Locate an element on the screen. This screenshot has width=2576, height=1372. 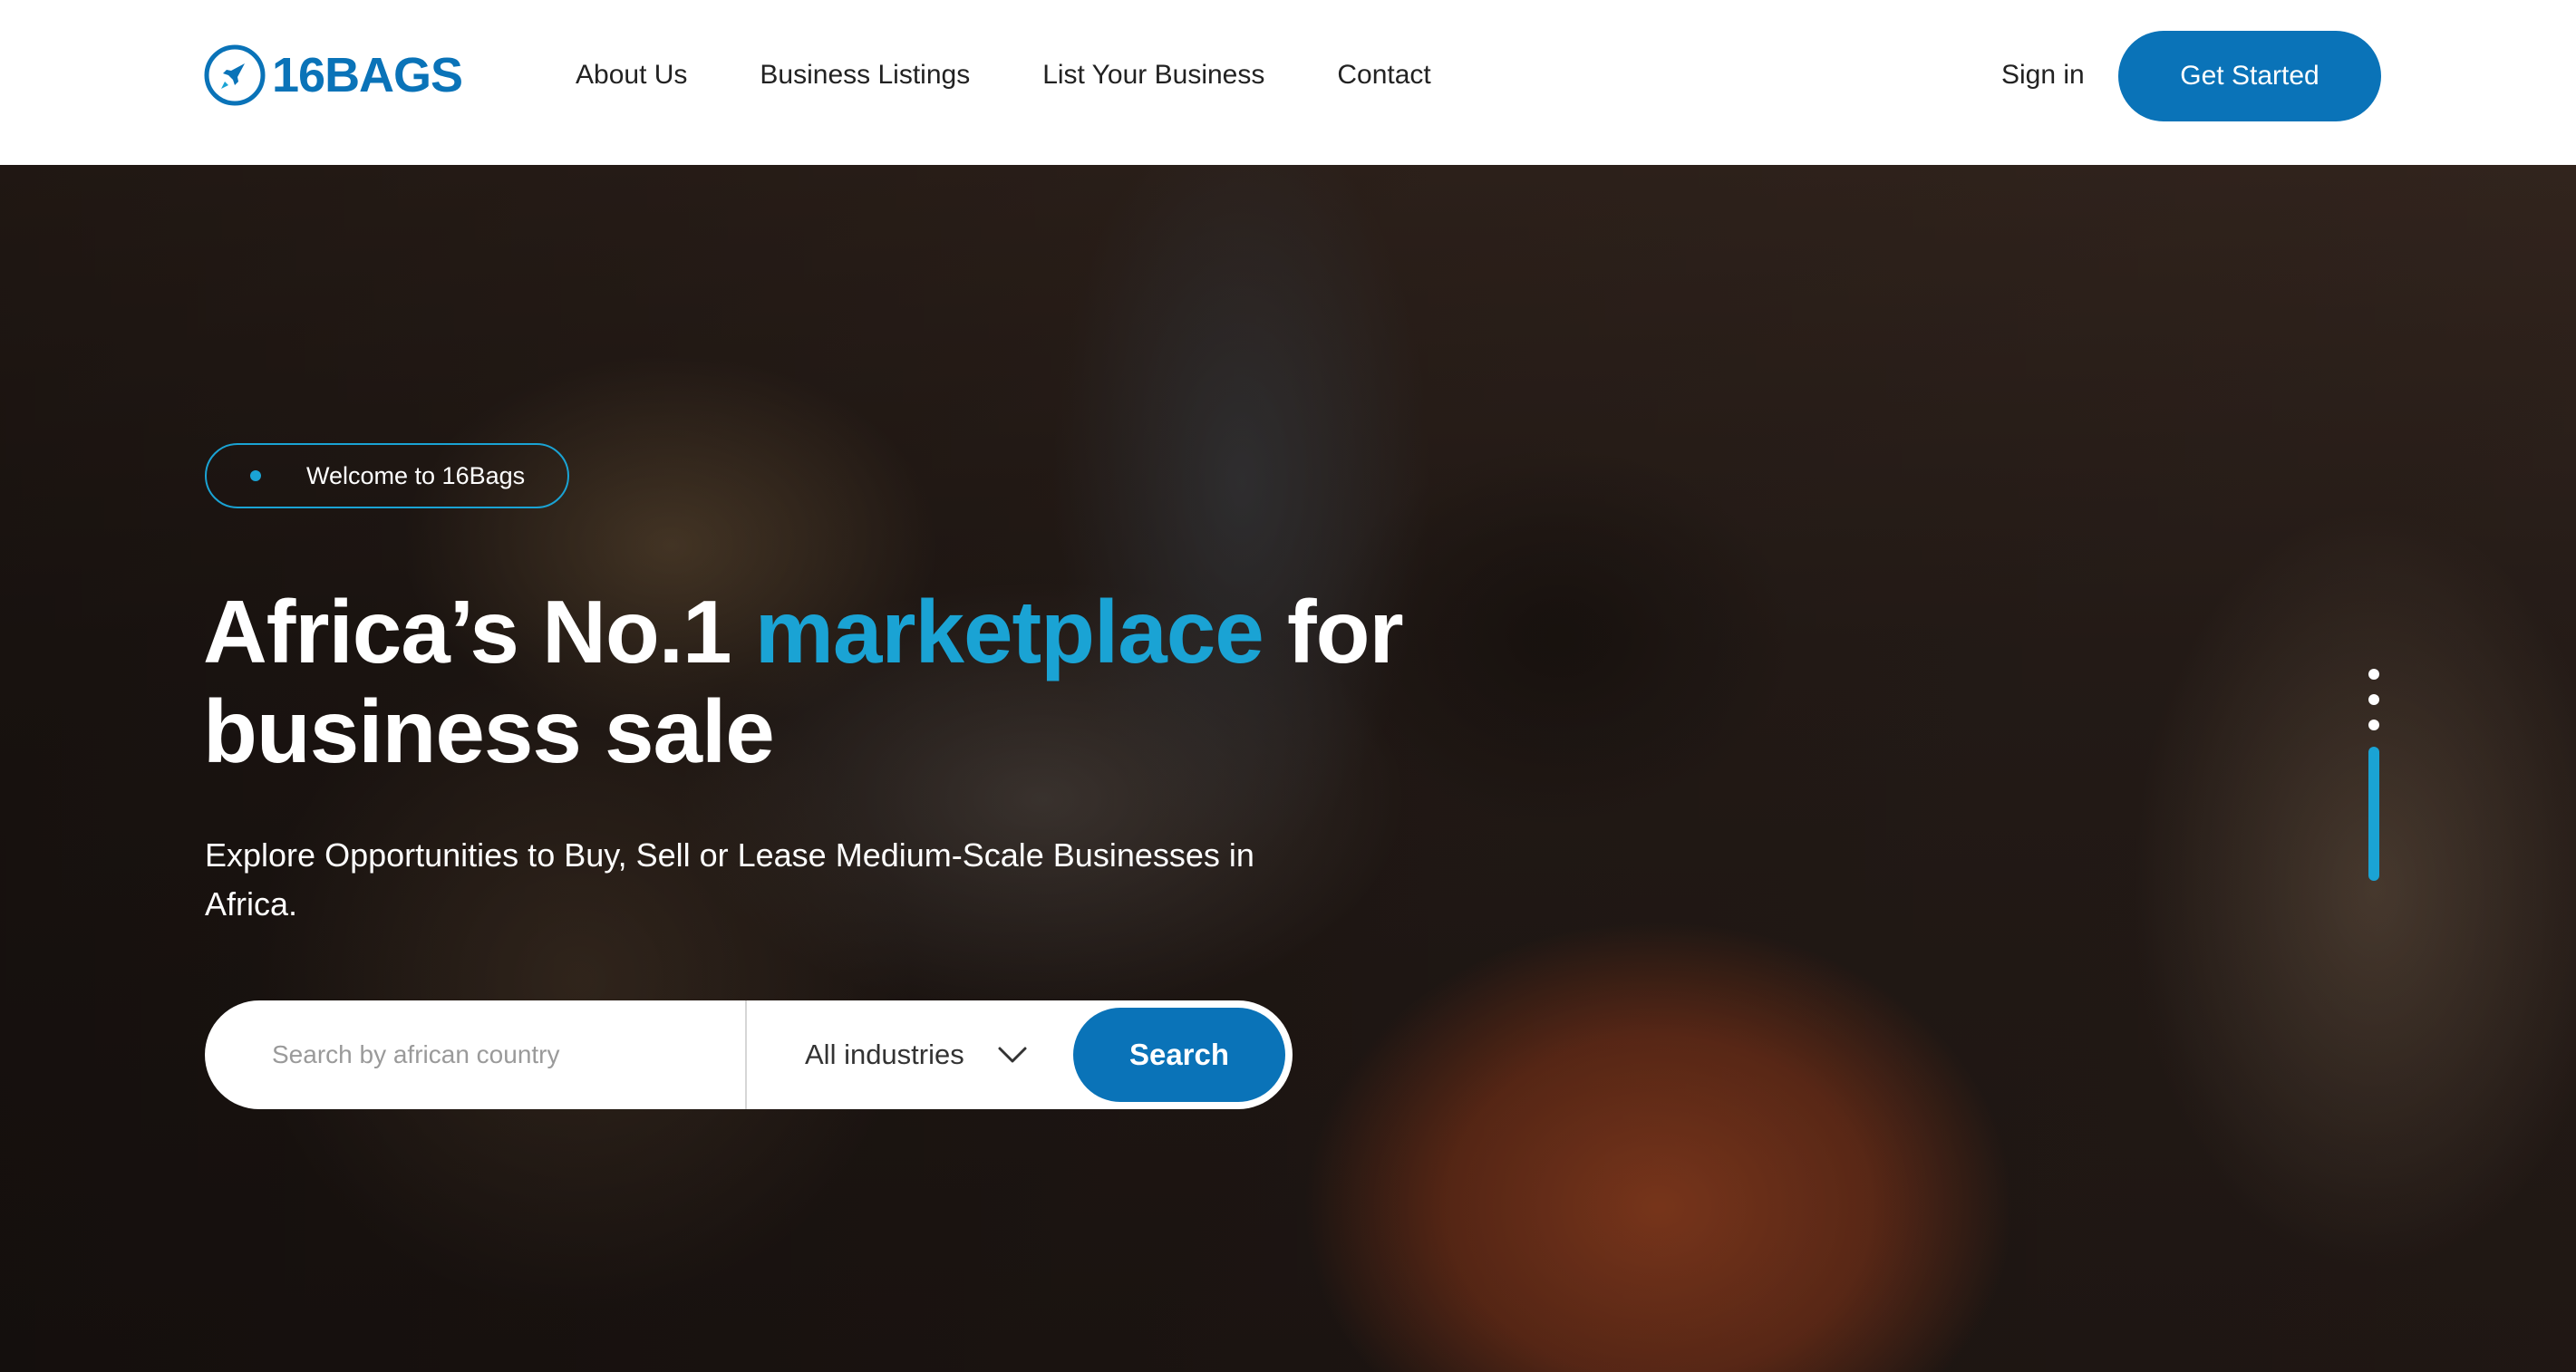
industry-select: All industries is located at coordinates (932, 1055).